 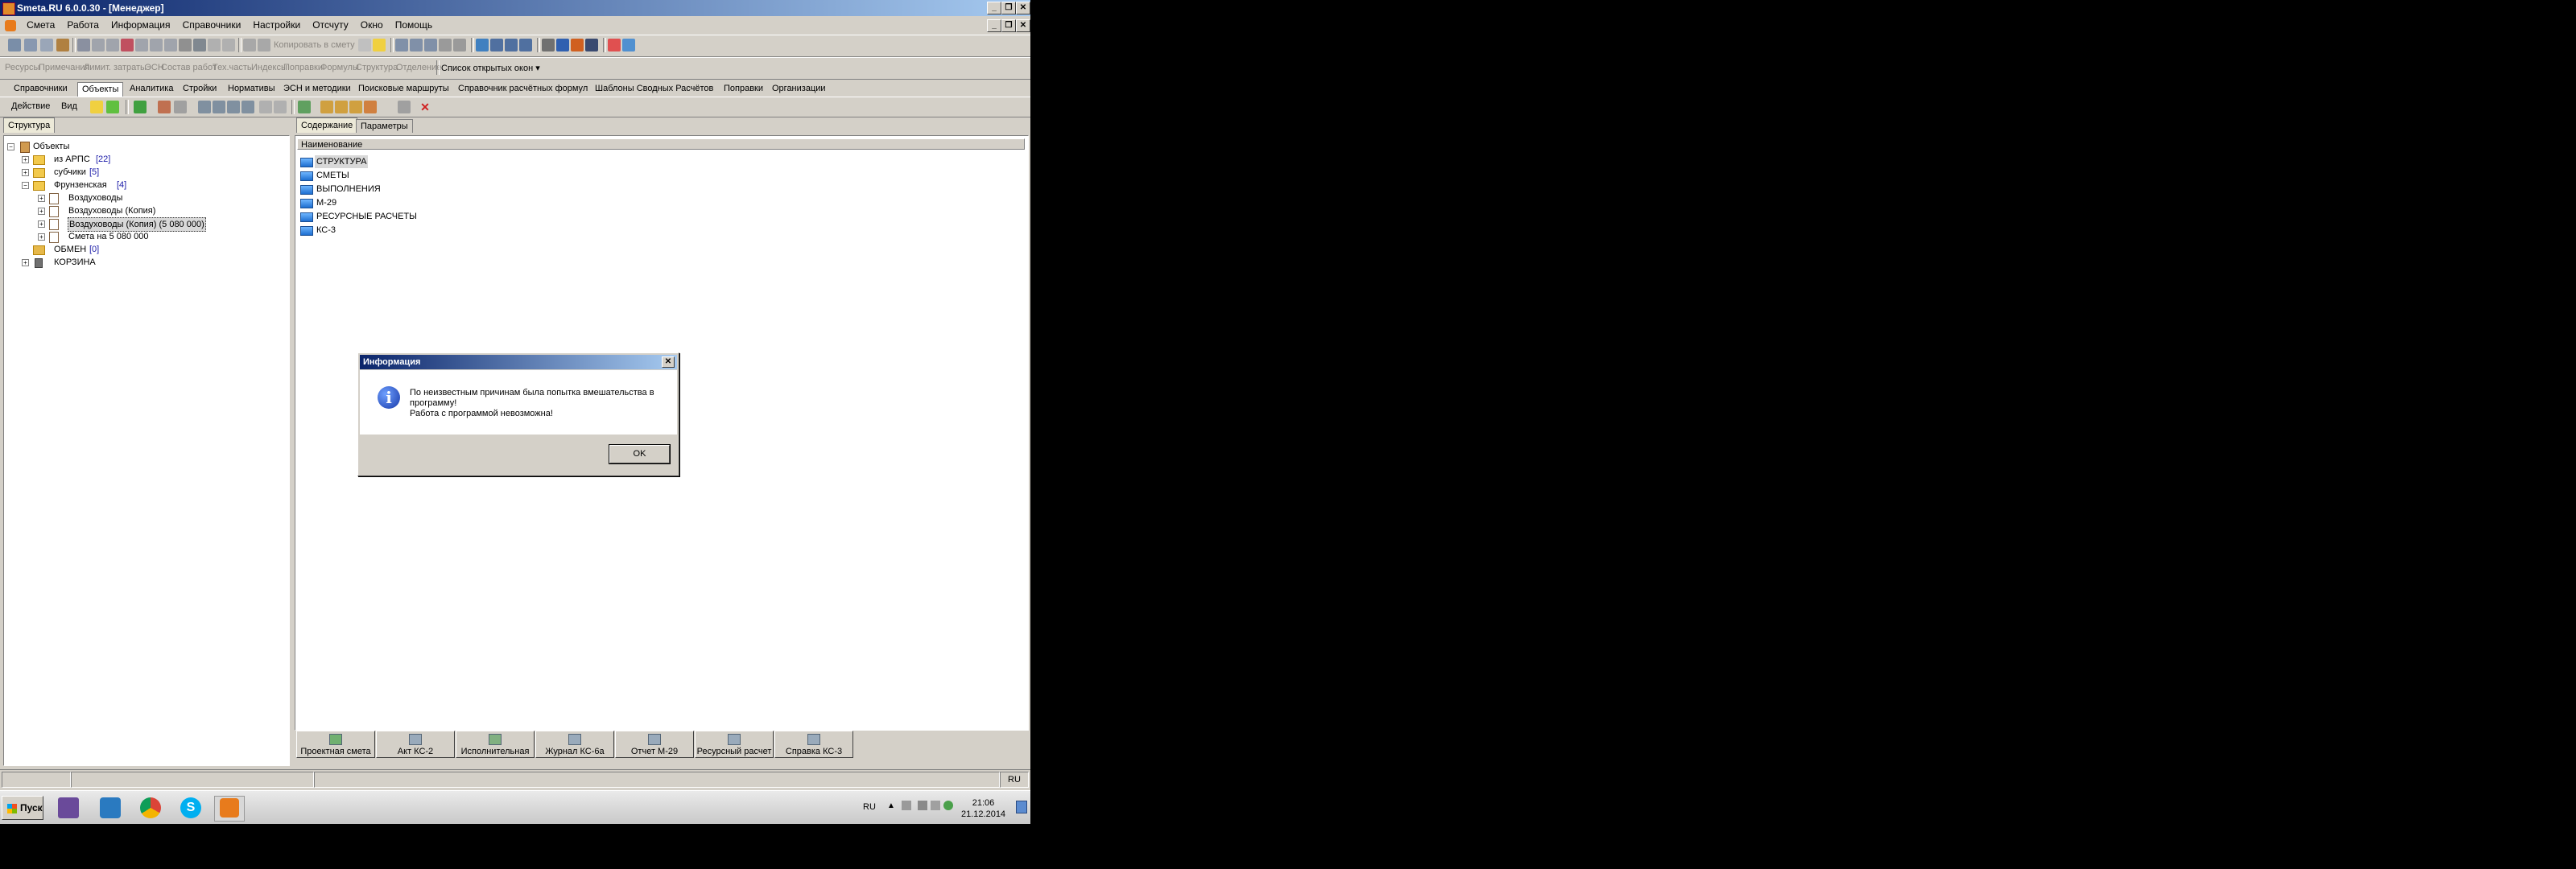 What do you see at coordinates (948, 805) in the screenshot?
I see `sync-icon` at bounding box center [948, 805].